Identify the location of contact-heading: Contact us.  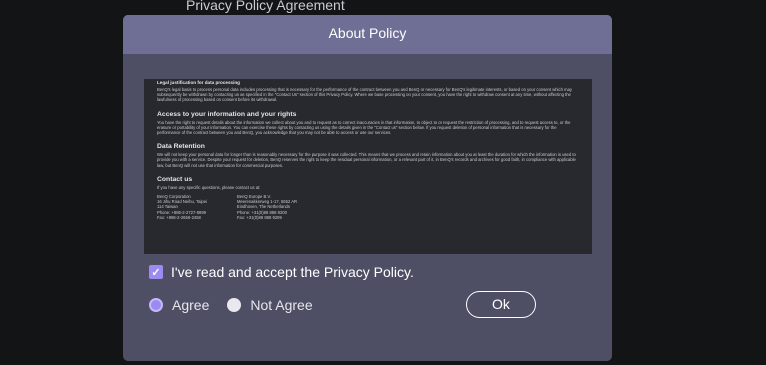
(175, 179).